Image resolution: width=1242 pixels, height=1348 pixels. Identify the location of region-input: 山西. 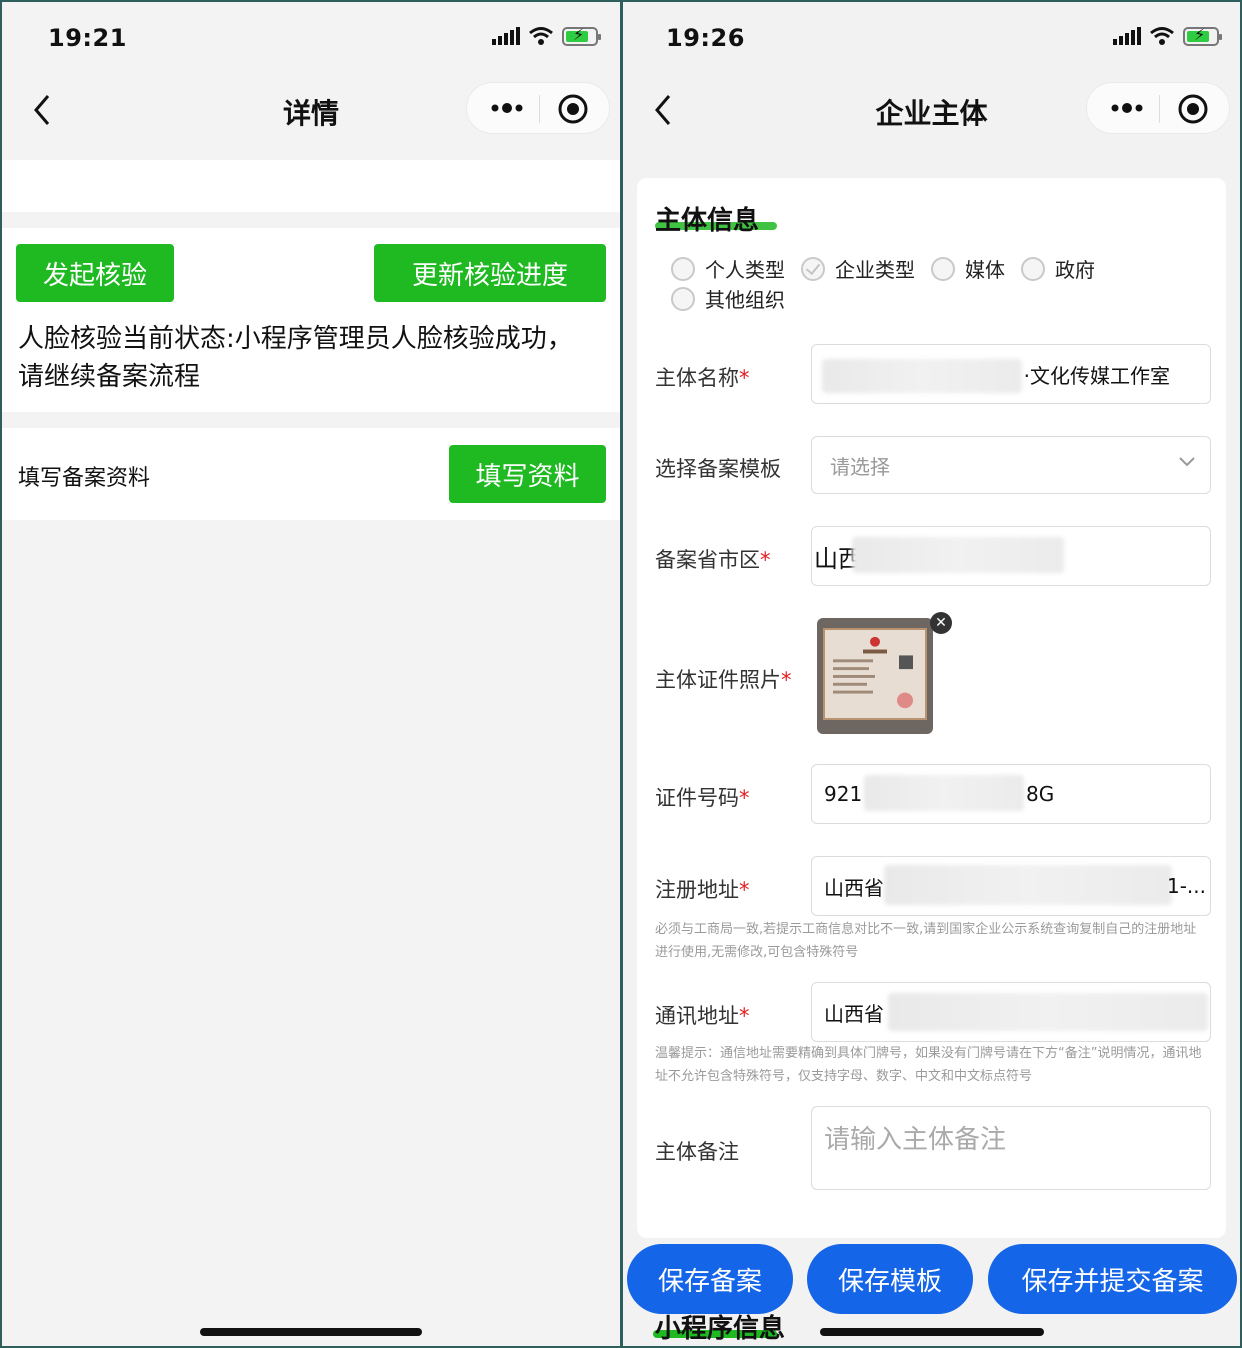
(1011, 556).